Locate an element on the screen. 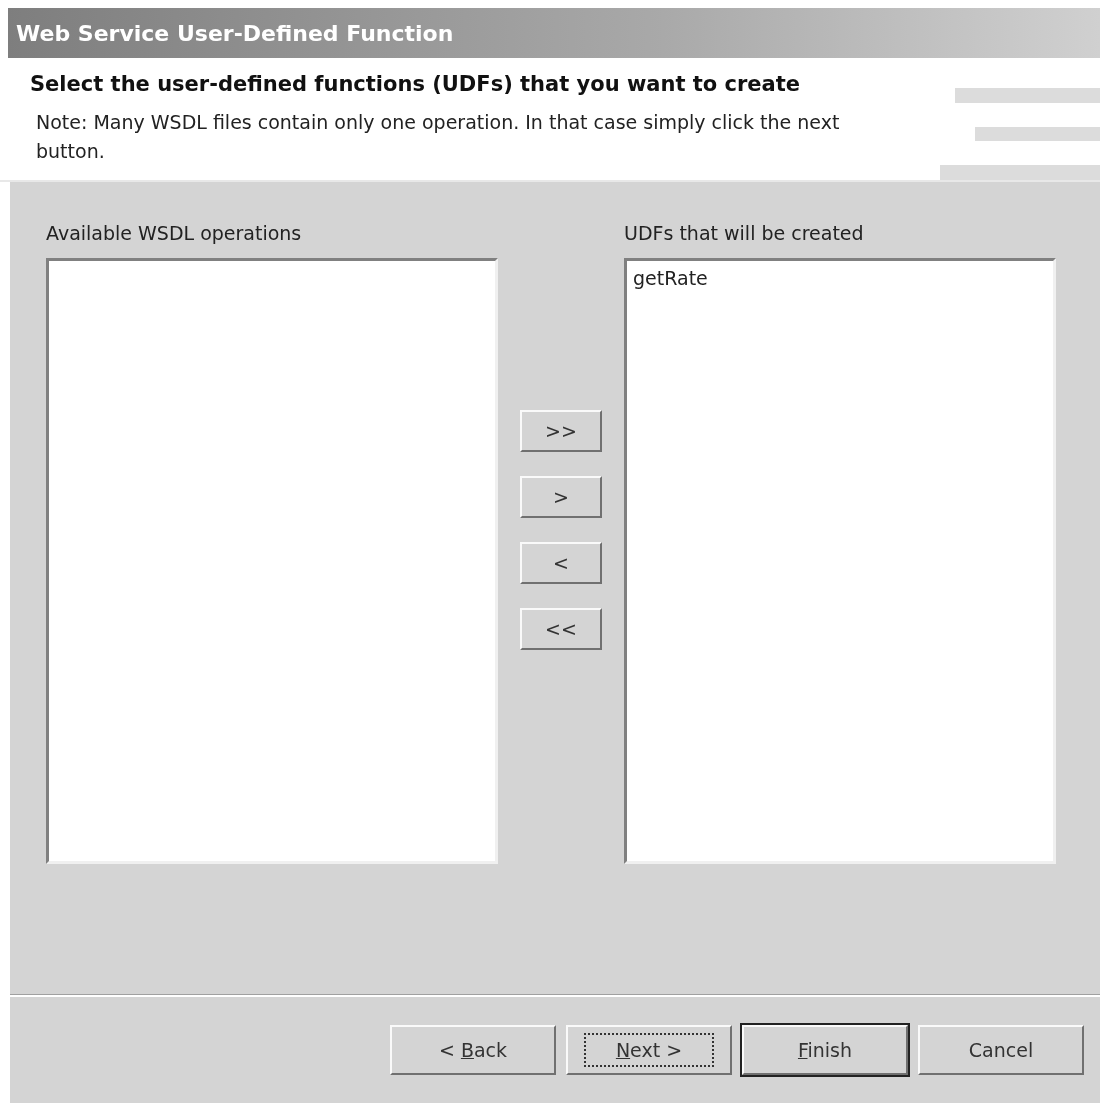 The height and width of the screenshot is (1103, 1100). list-item: getRate is located at coordinates (670, 278).